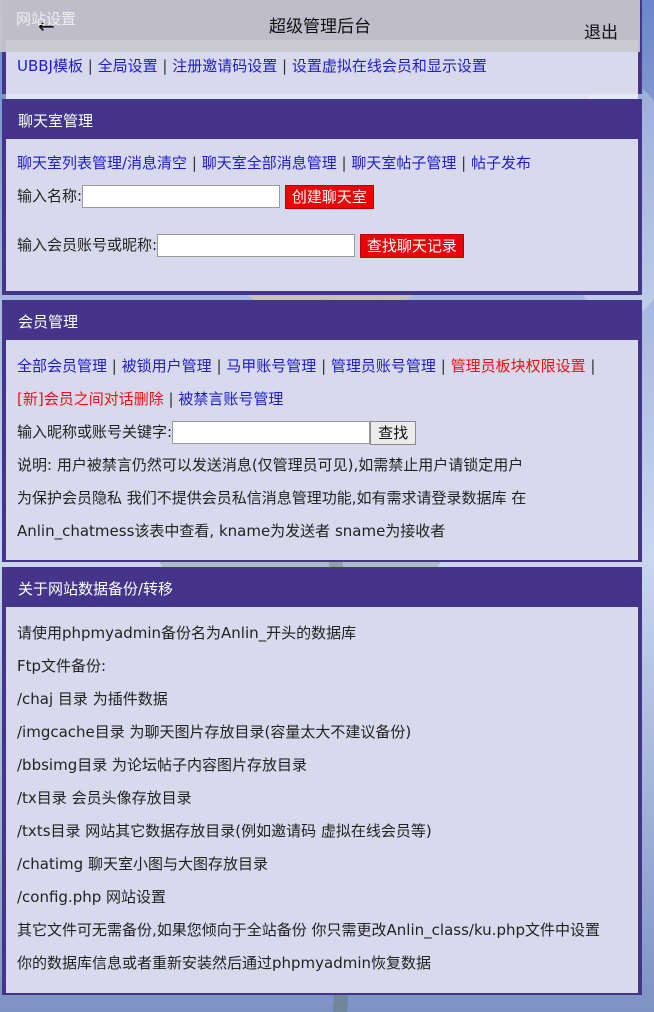 The height and width of the screenshot is (1012, 654). What do you see at coordinates (46, 19) in the screenshot?
I see `site-settings-header-label: 网站设置` at bounding box center [46, 19].